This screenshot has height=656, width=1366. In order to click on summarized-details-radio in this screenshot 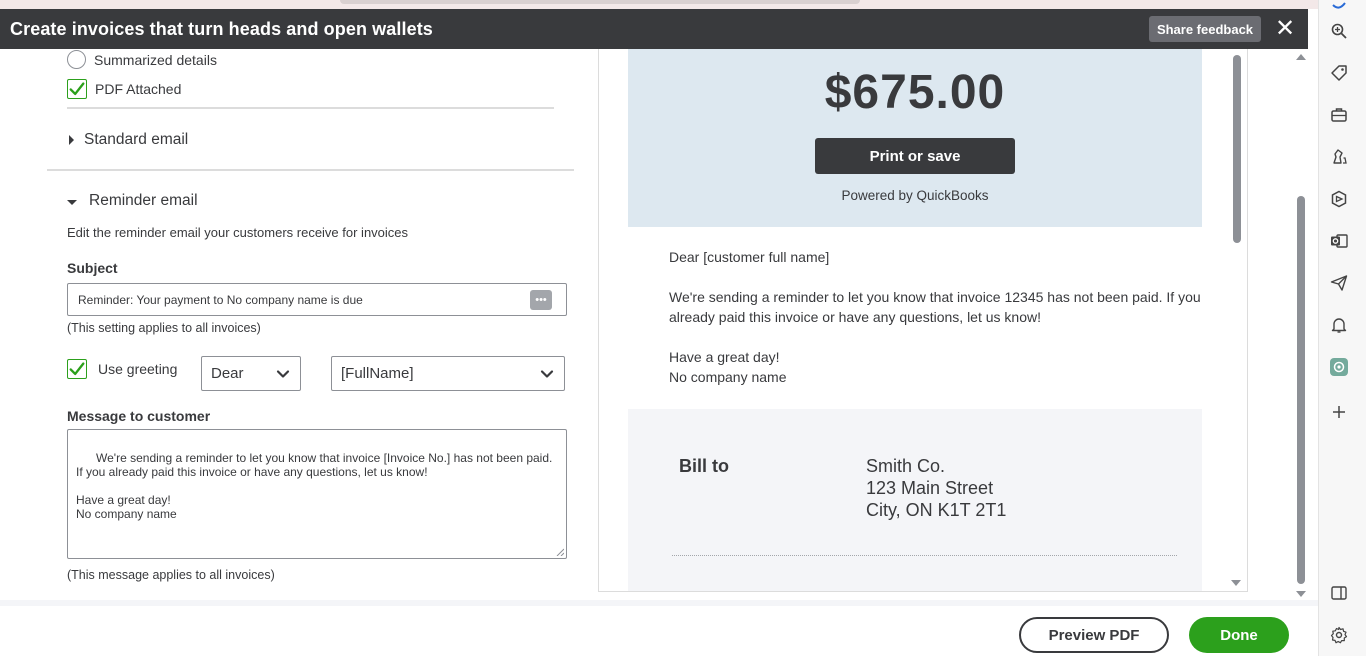, I will do `click(76, 59)`.